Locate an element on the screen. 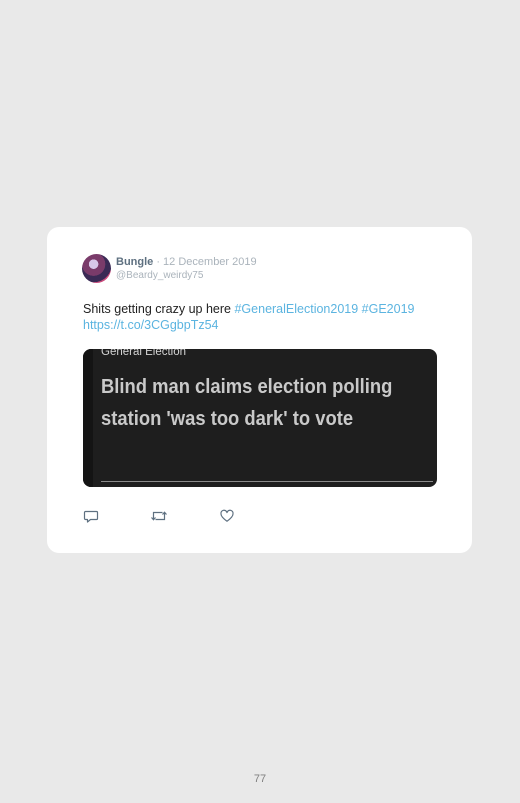 This screenshot has width=520, height=803. tweet-header: Bungle · 12 December 2019 is located at coordinates (186, 262).